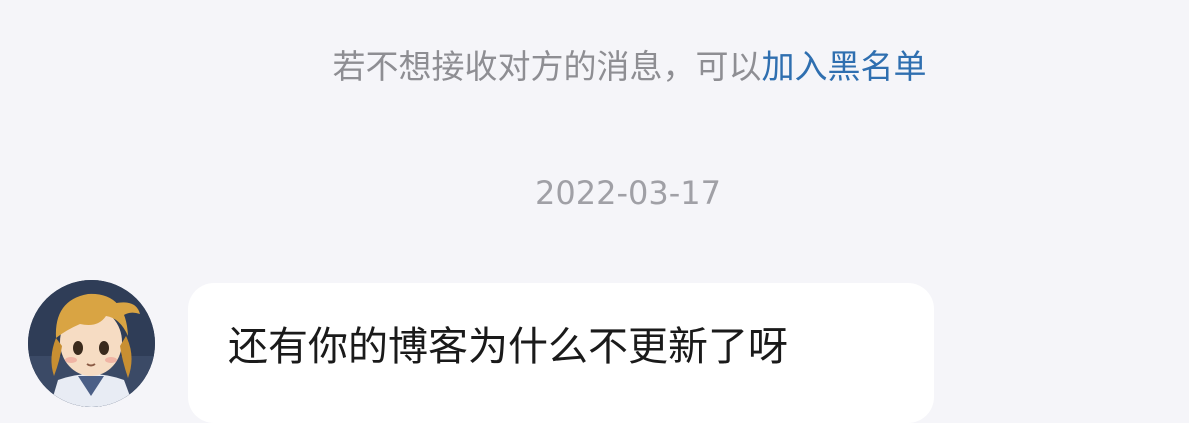  I want to click on blacklist-notice-text: 若不想接收对方的消息，可以, so click(547, 66).